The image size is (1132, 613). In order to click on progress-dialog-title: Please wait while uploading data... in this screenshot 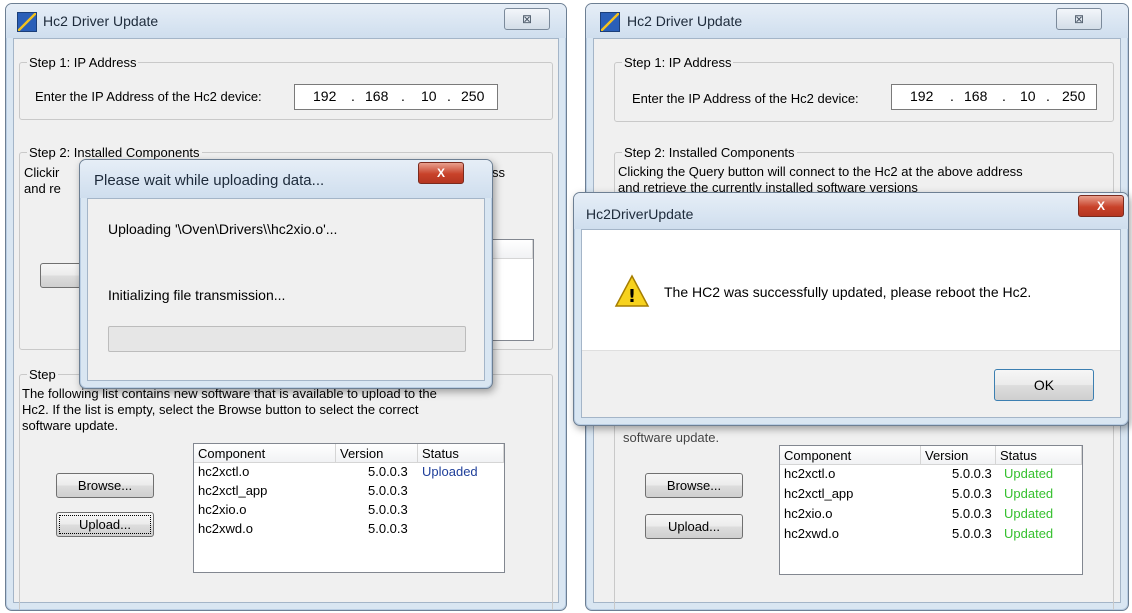, I will do `click(209, 180)`.